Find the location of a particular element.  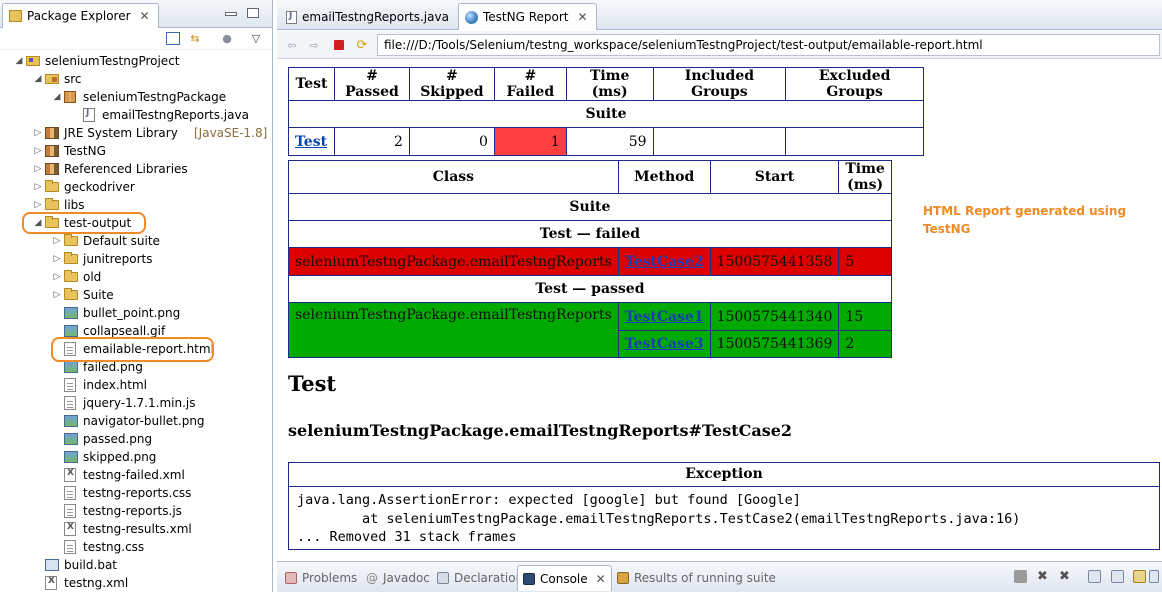

tree-item-skipped-png: skipped.png is located at coordinates (136, 457).